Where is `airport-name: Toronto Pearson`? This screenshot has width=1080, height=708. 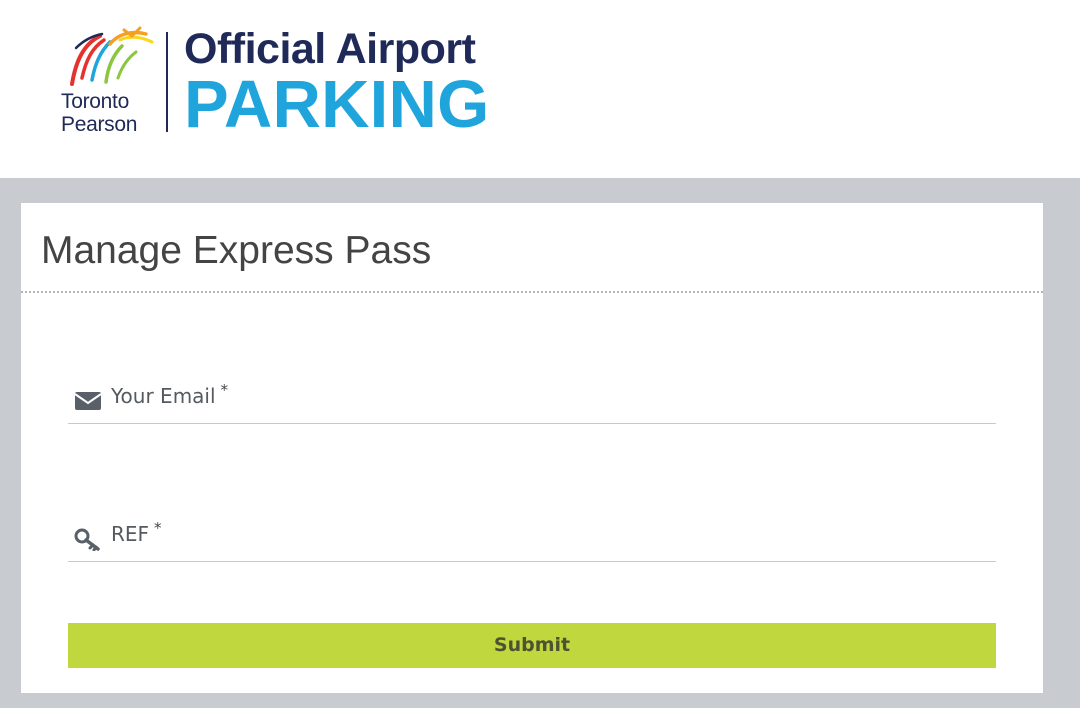
airport-name: Toronto Pearson is located at coordinates (99, 113).